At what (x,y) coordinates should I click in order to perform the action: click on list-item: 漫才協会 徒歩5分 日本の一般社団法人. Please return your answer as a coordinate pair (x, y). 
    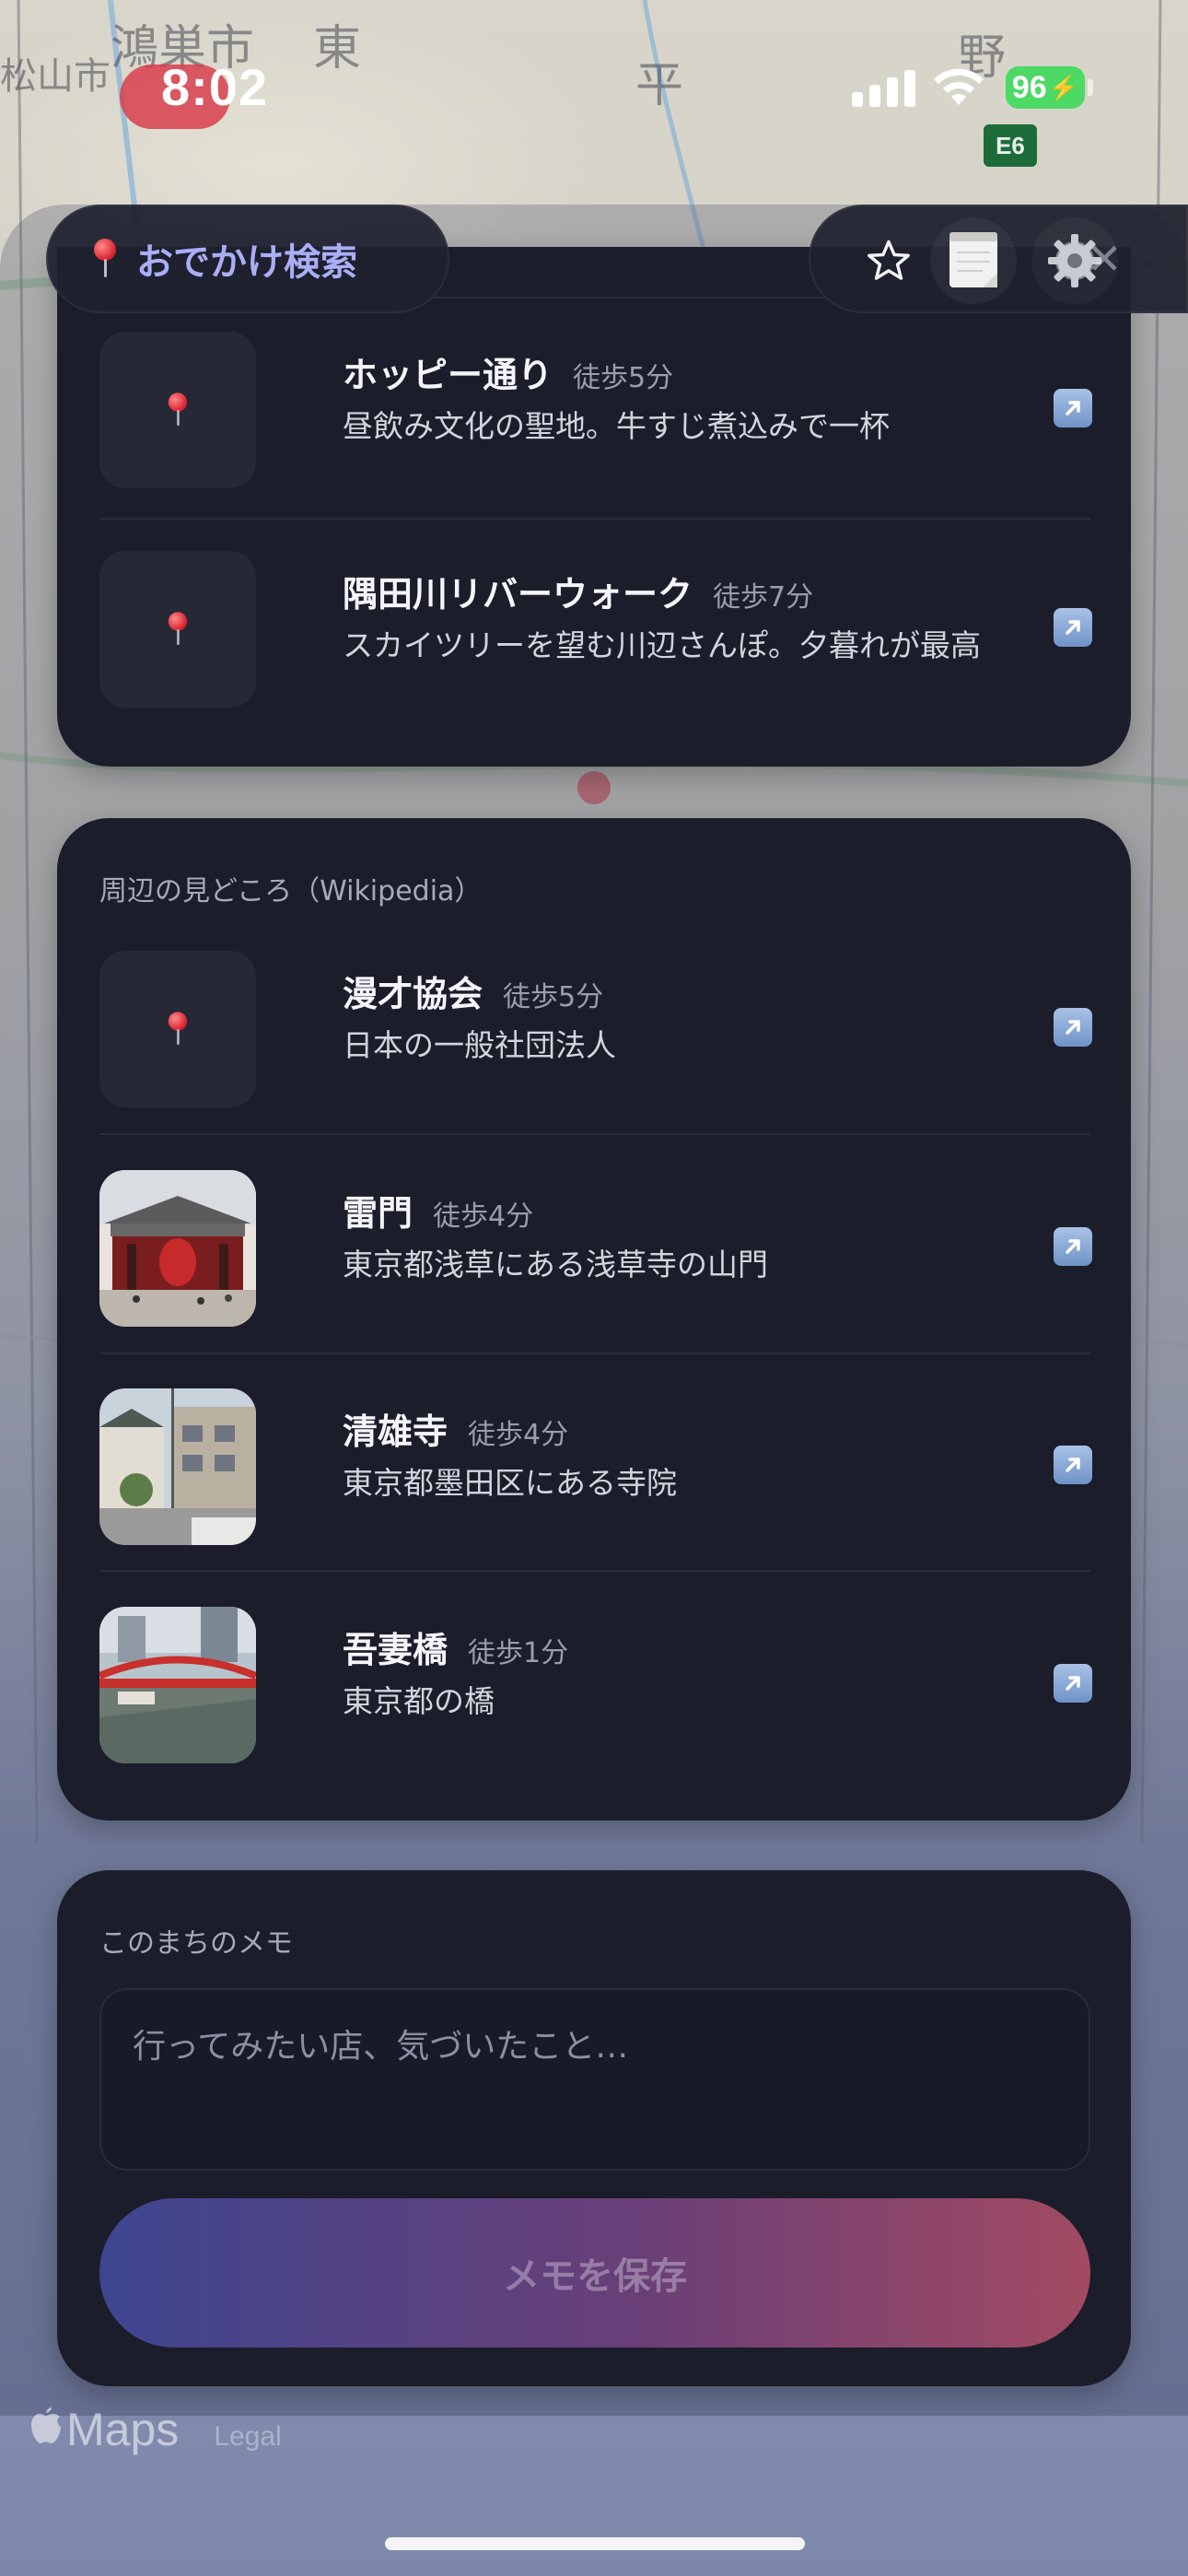
    Looking at the image, I should click on (595, 1011).